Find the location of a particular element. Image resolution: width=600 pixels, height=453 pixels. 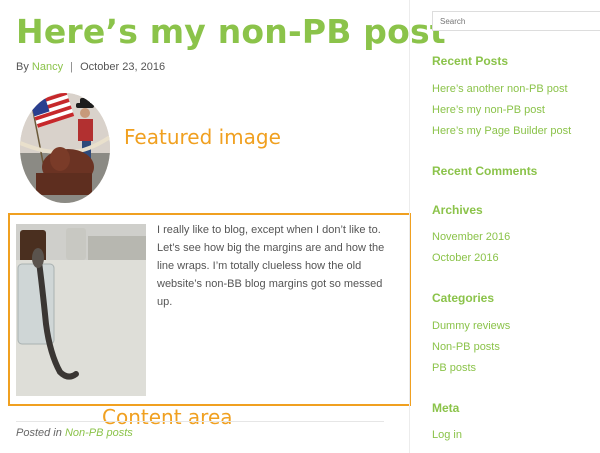

login-link: Log in is located at coordinates (447, 435).